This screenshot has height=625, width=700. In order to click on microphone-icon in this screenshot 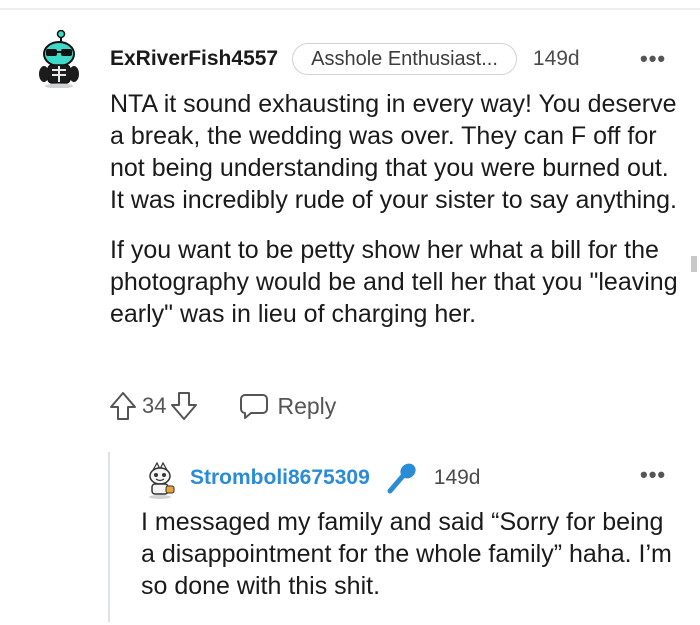, I will do `click(401, 478)`.